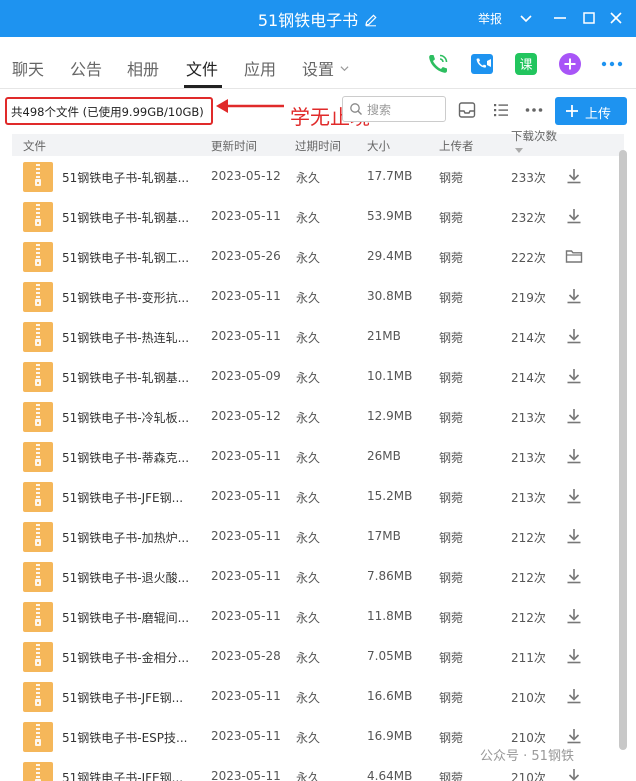 The image size is (636, 781). What do you see at coordinates (526, 18) in the screenshot?
I see `chevron-down-icon` at bounding box center [526, 18].